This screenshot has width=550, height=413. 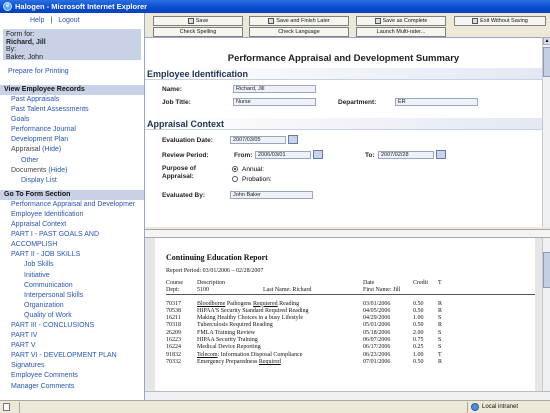 I want to click on section-link: PART VI - DEVELOPMENT PLAN, so click(x=77, y=356).